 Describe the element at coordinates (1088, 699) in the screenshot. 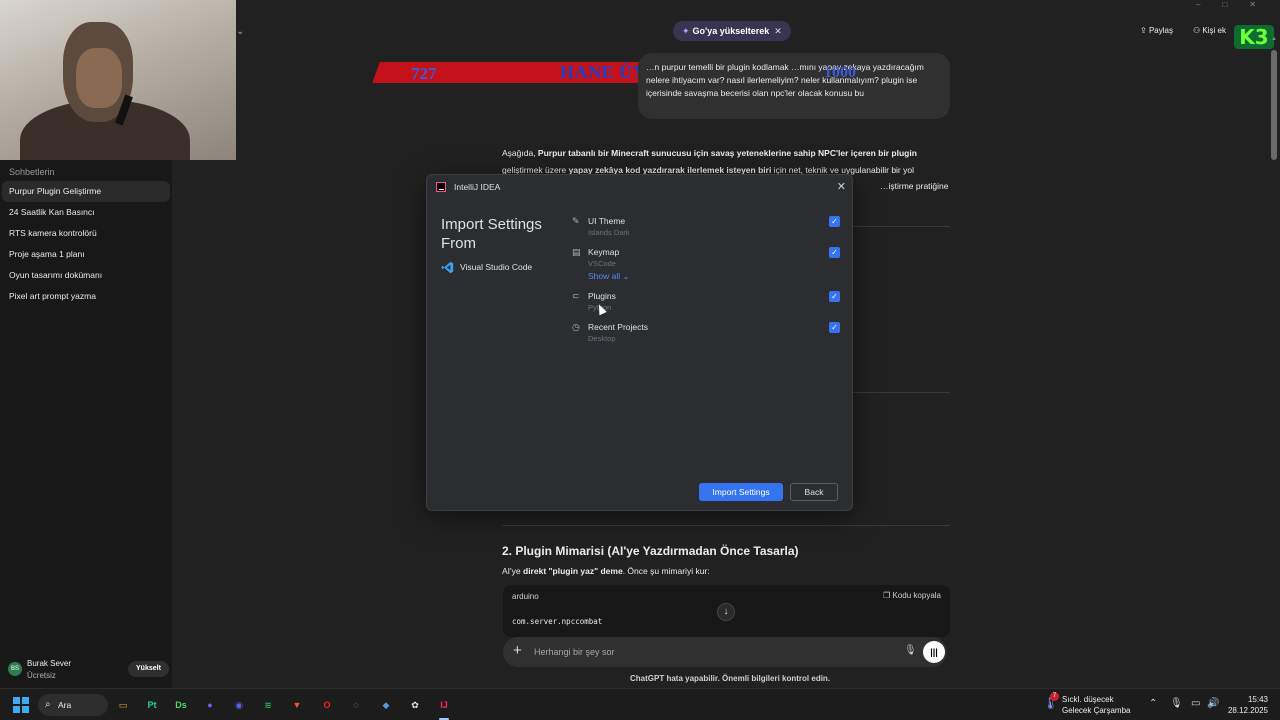

I see `weather-text: Sıckl. düşecek` at that location.